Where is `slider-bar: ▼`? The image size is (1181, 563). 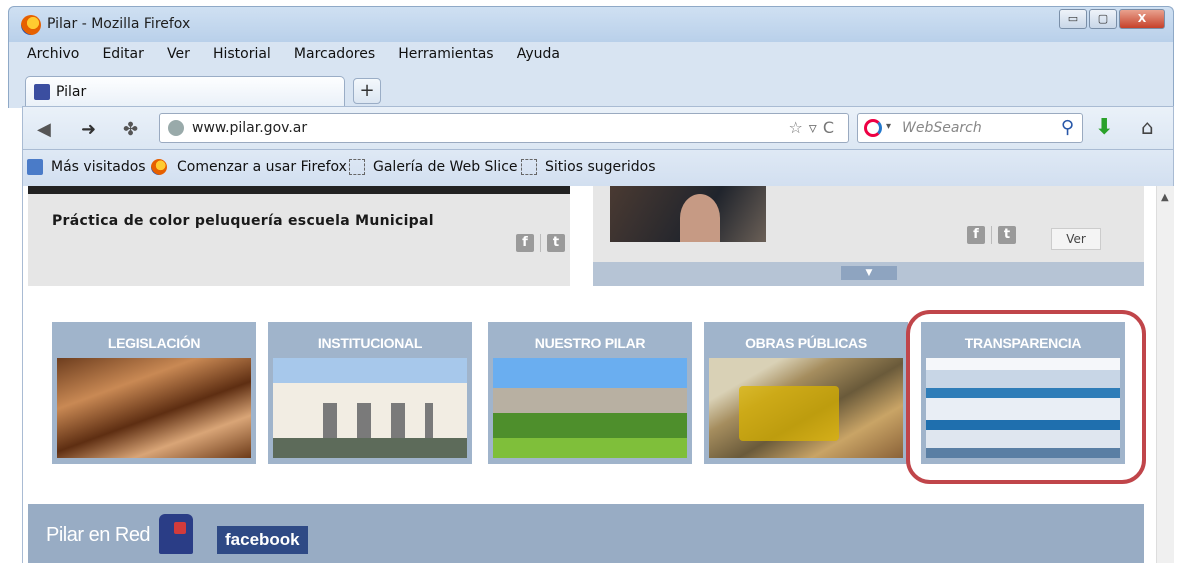 slider-bar: ▼ is located at coordinates (868, 274).